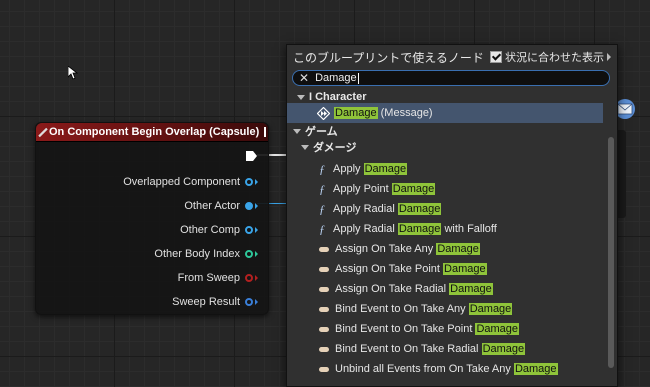 Image resolution: width=650 pixels, height=387 pixels. Describe the element at coordinates (206, 254) in the screenshot. I see `pin-row: Other Body Index` at that location.